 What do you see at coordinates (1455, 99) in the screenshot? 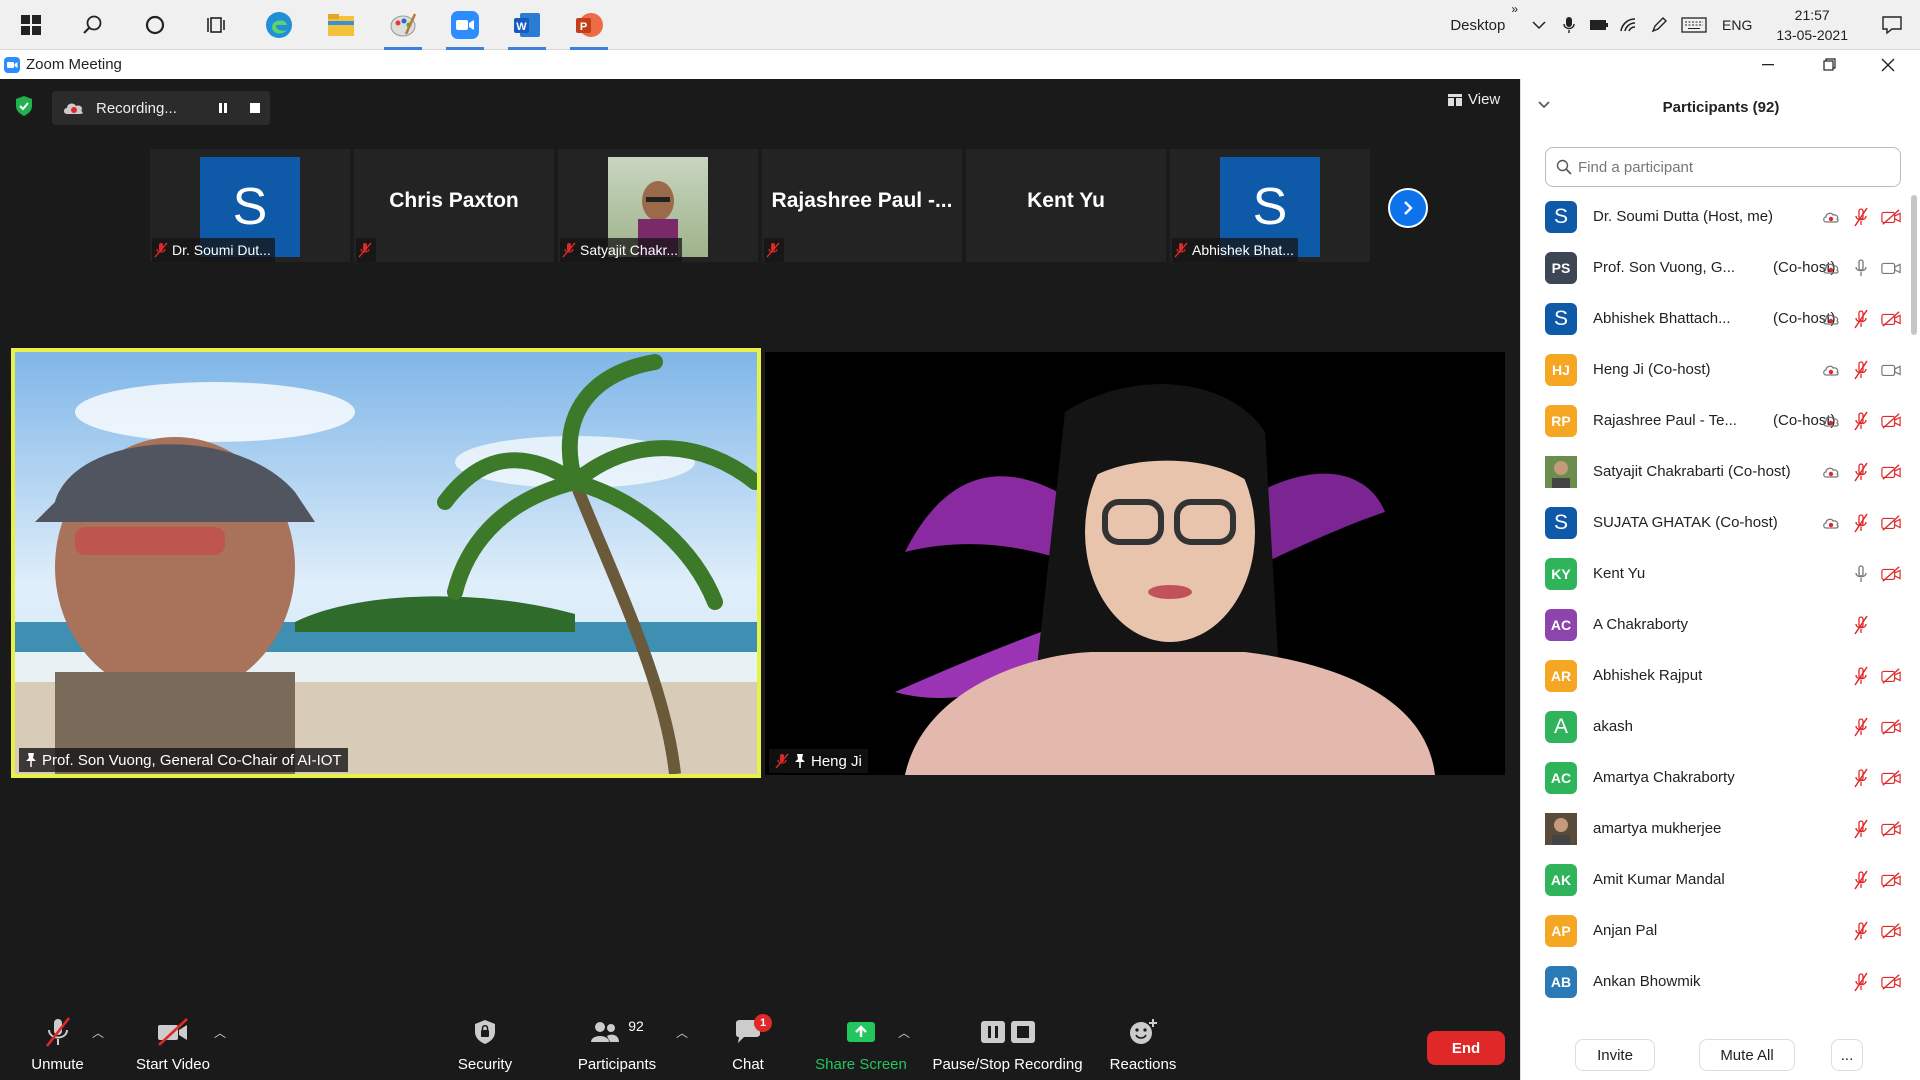
I see `grid-view-icon` at bounding box center [1455, 99].